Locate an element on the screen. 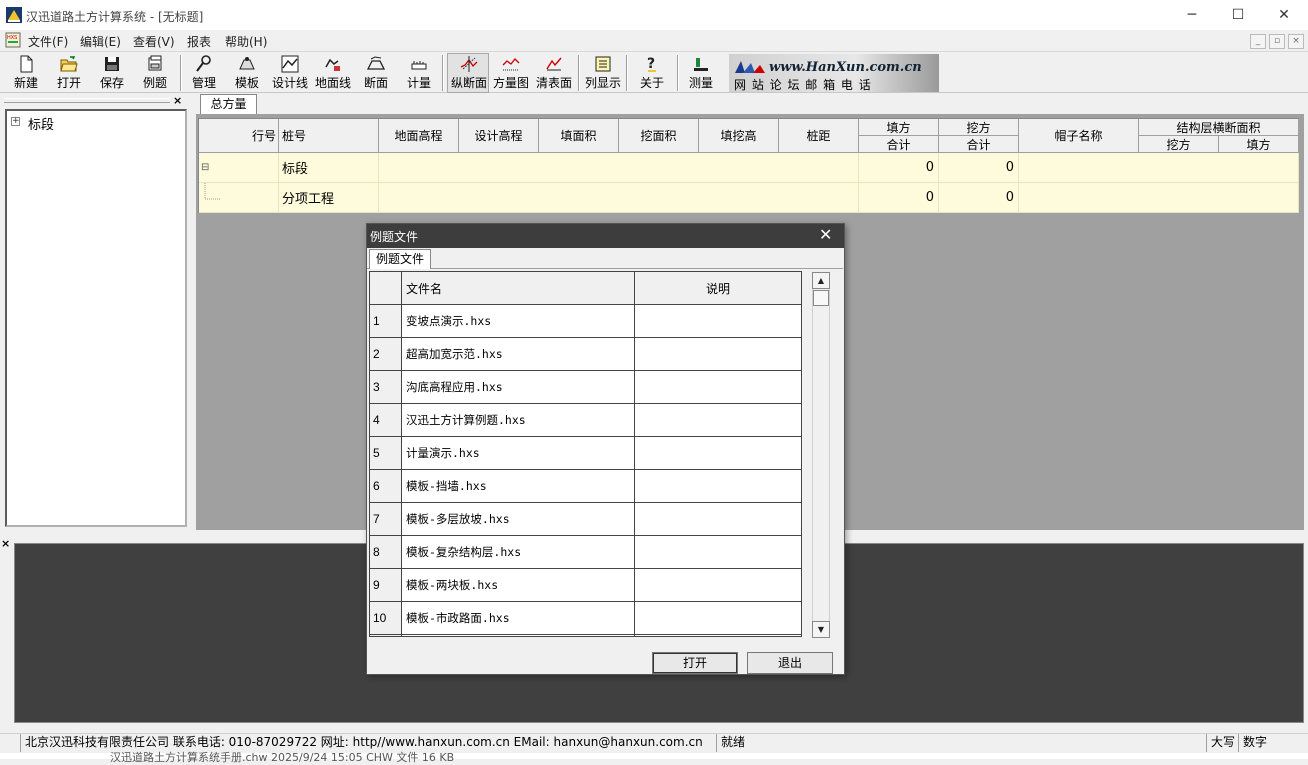  row-number: 10 is located at coordinates (386, 618).